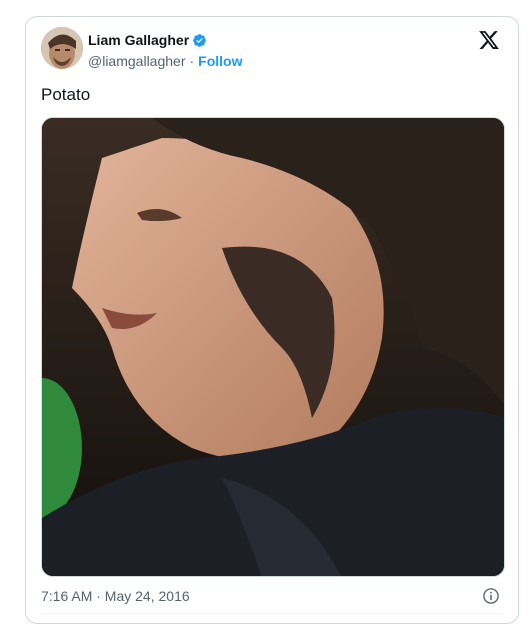 The width and height of the screenshot is (529, 624). Describe the element at coordinates (66, 94) in the screenshot. I see `tweet-text: Potato` at that location.